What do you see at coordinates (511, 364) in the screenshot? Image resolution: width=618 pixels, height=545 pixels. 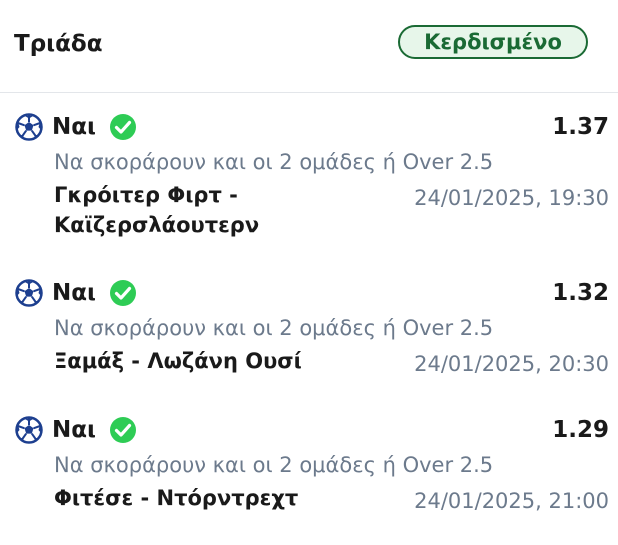 I see `match-datetime: 24/01/2025, 20:30` at bounding box center [511, 364].